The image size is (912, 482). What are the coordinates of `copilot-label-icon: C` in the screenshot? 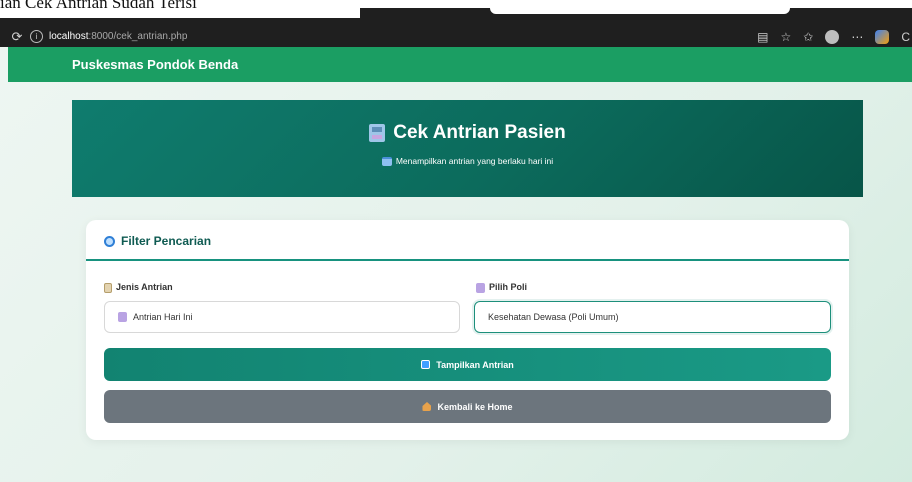 It's located at (905, 36).